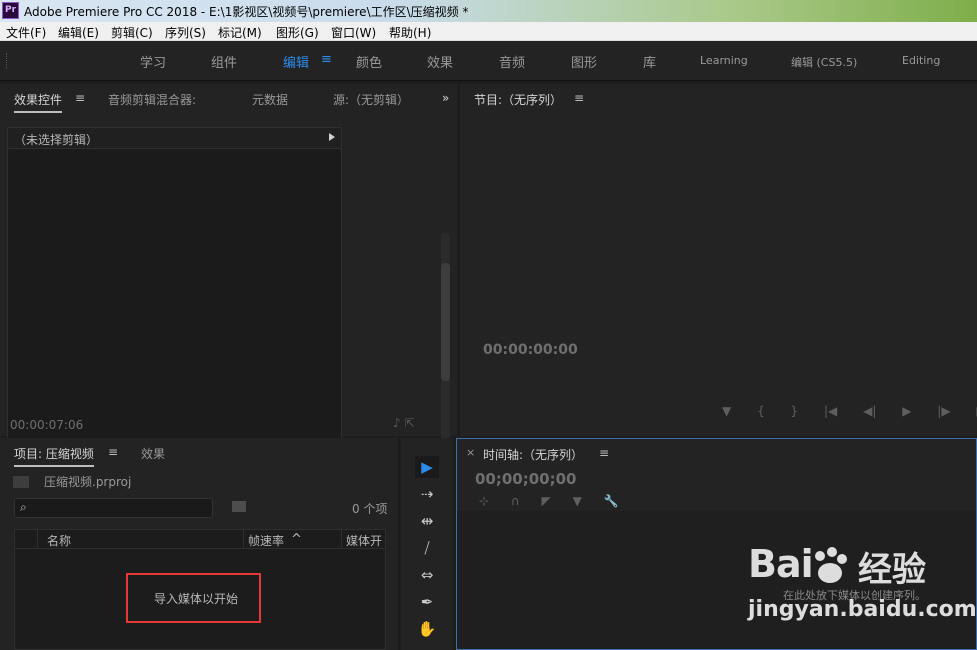 This screenshot has width=977, height=650. What do you see at coordinates (649, 61) in the screenshot?
I see `workspace-tab-libraries: 库` at bounding box center [649, 61].